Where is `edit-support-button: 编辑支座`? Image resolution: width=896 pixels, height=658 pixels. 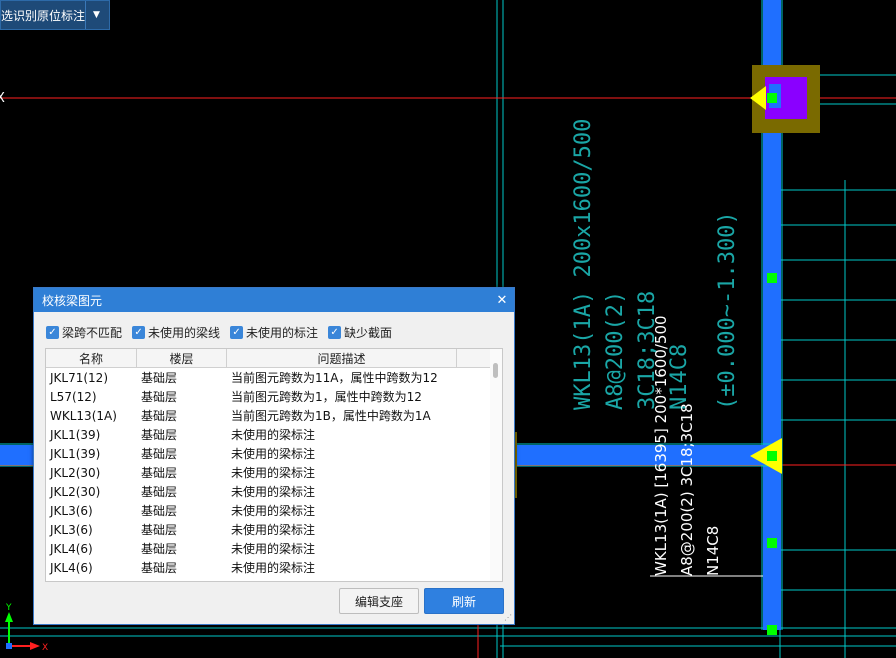
edit-support-button: 编辑支座 is located at coordinates (379, 601).